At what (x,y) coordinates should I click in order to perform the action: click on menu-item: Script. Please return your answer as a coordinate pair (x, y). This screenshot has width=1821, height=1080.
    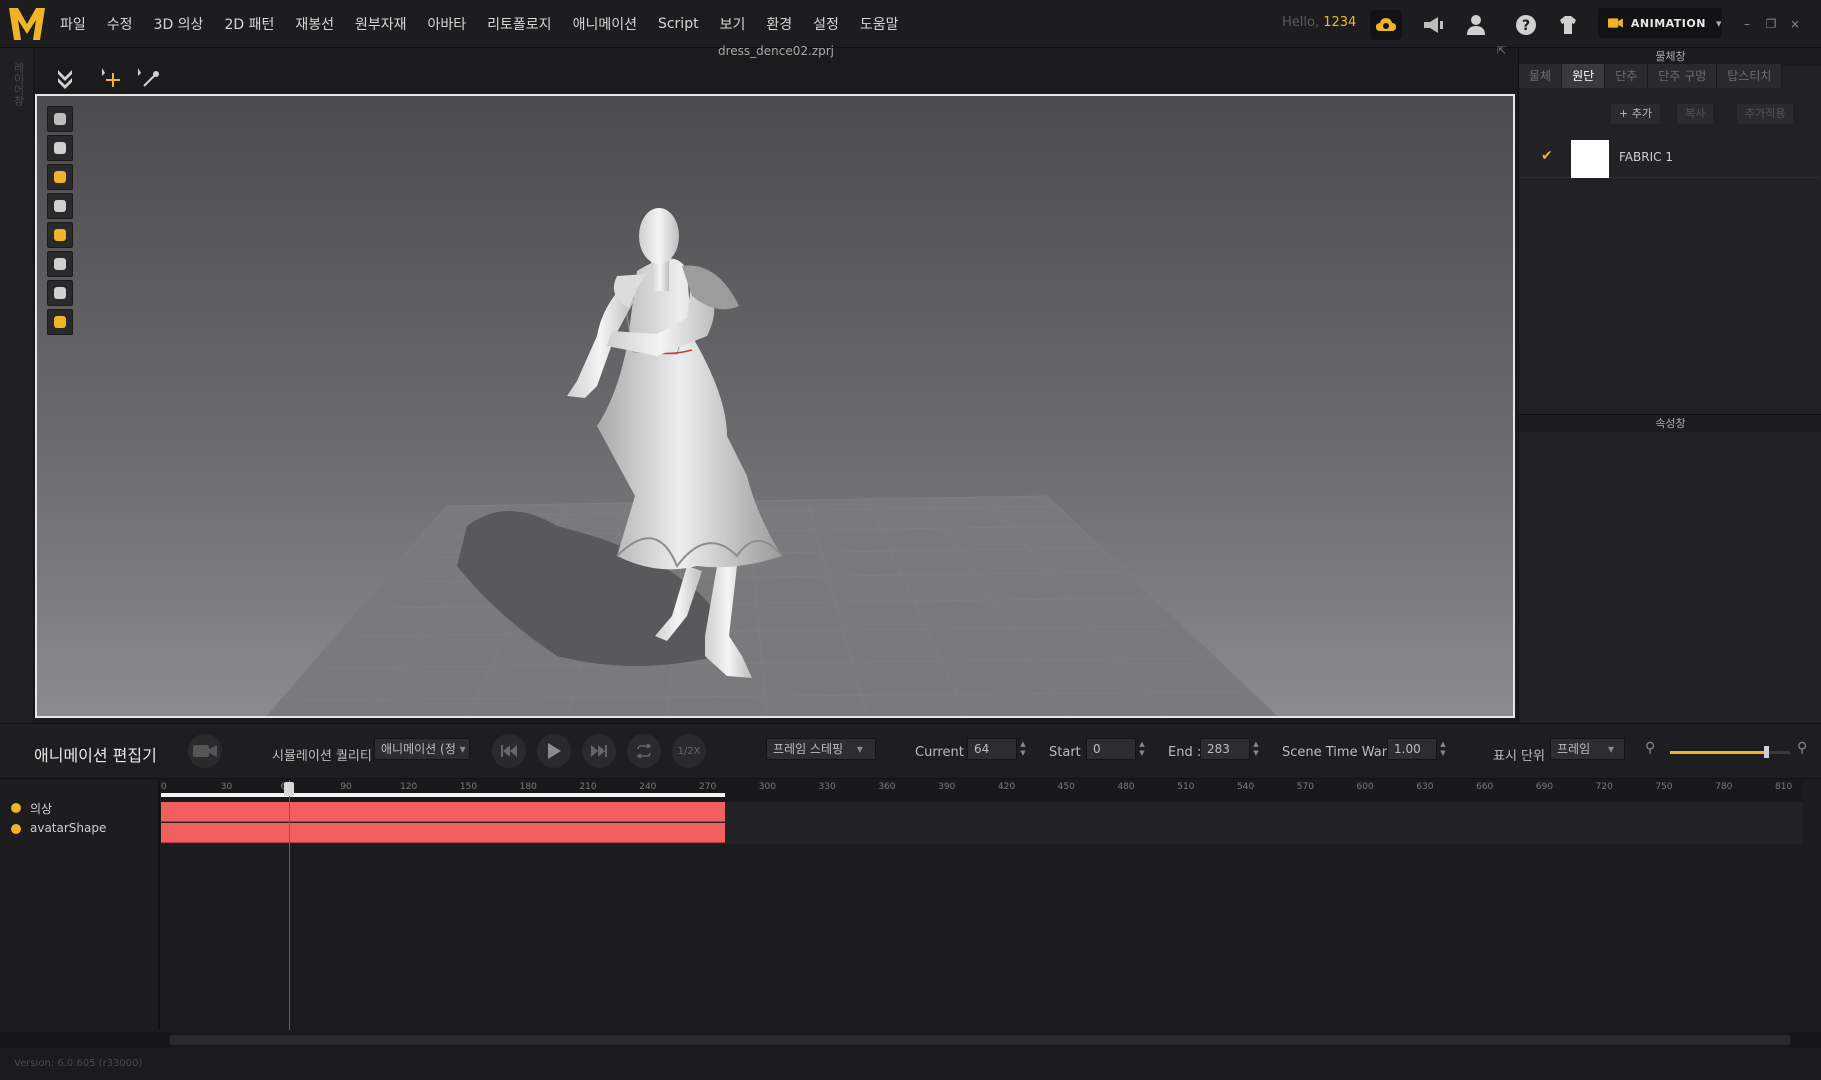
    Looking at the image, I should click on (678, 24).